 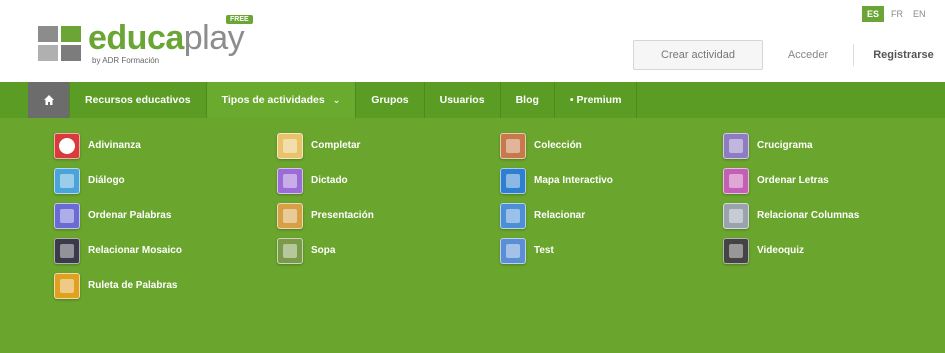 I want to click on activity-label: Presentación, so click(x=342, y=215).